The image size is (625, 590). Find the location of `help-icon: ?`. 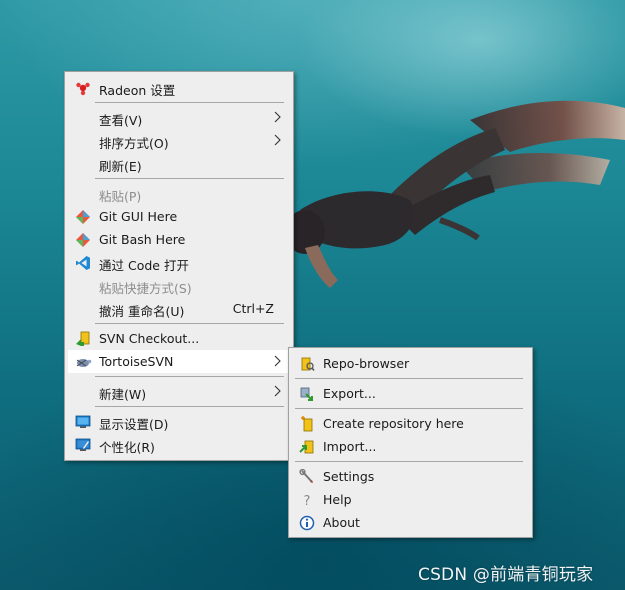

help-icon: ? is located at coordinates (307, 500).